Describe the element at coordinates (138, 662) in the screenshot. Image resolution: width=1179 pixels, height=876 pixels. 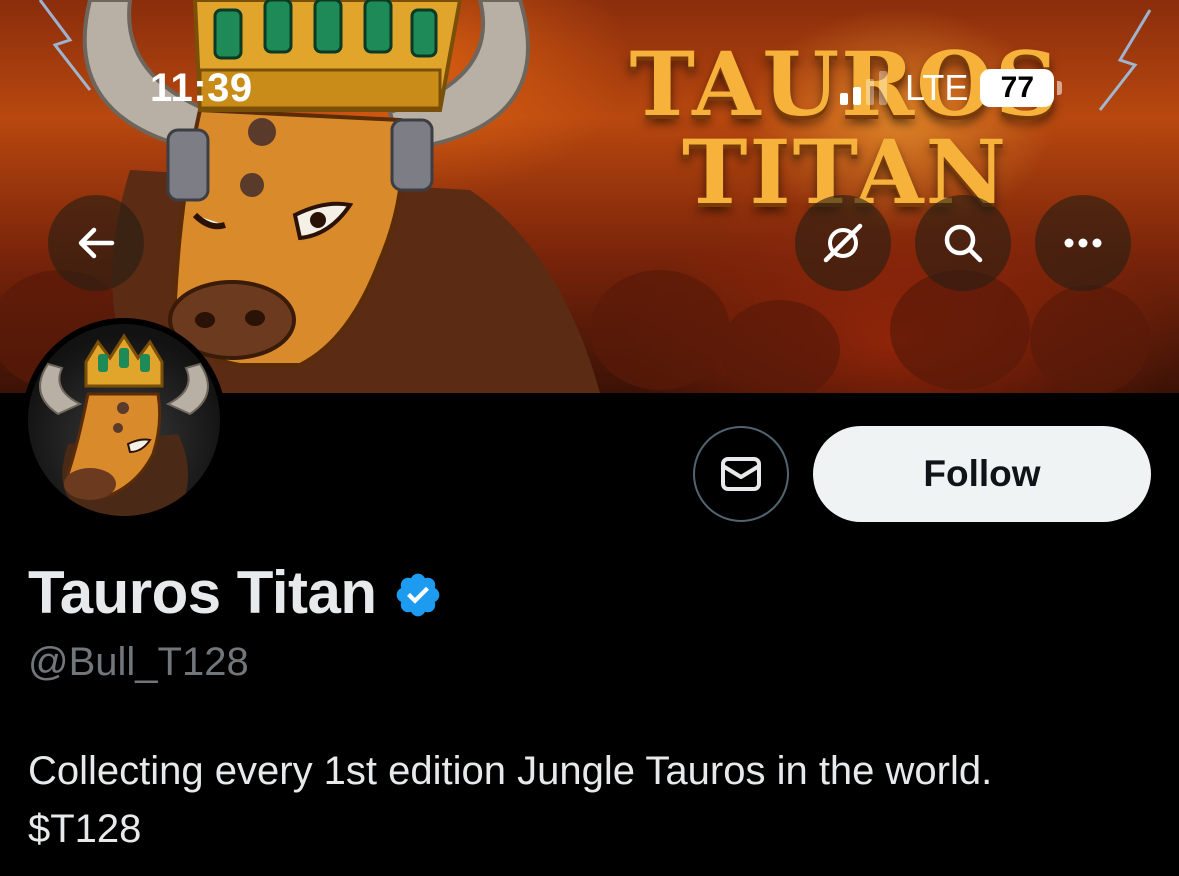
I see `profile-handle: @Bull_T128` at that location.